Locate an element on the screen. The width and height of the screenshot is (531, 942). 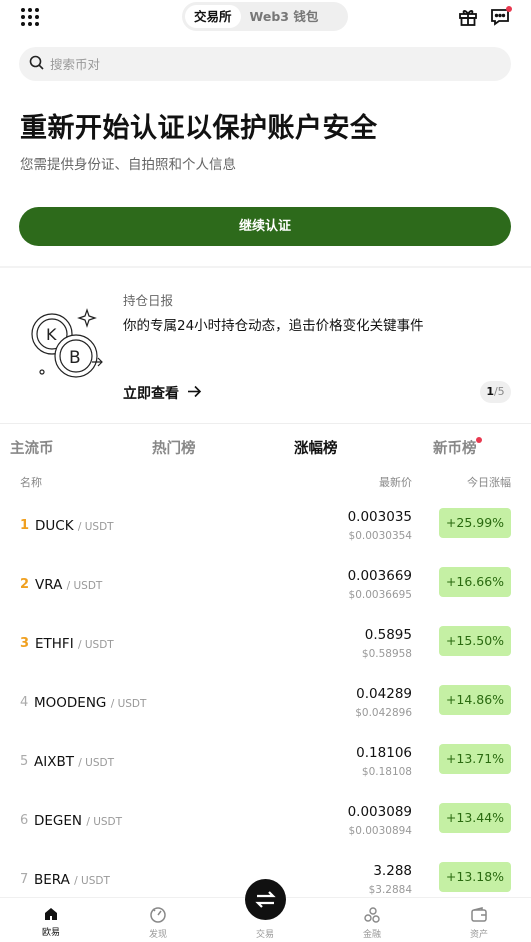
rank: 3 is located at coordinates (25, 643).